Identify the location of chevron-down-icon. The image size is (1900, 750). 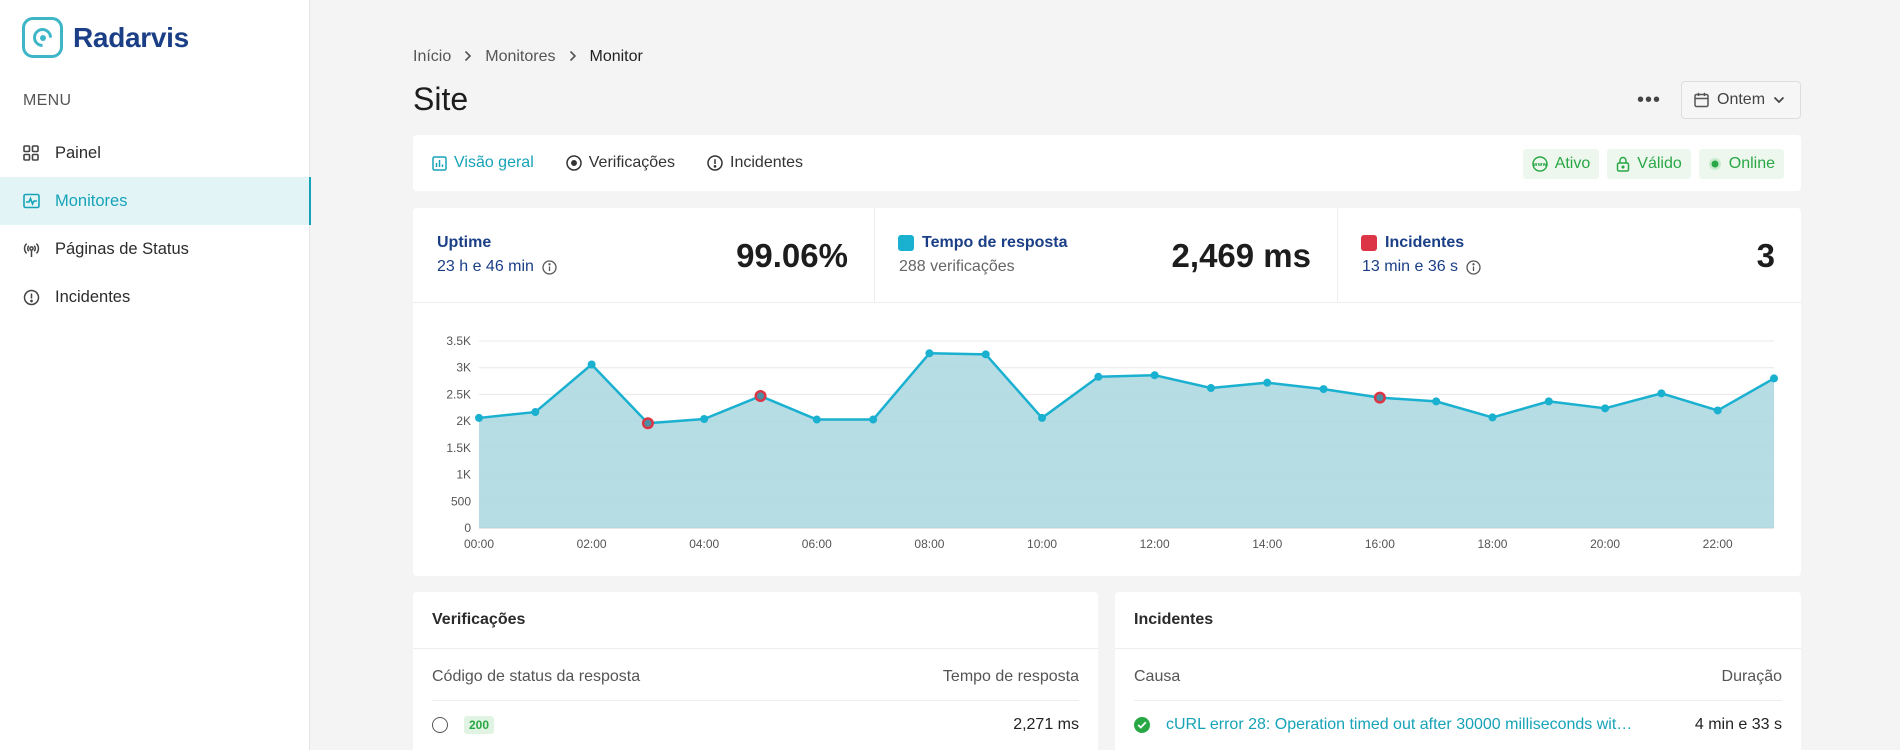
(1779, 100).